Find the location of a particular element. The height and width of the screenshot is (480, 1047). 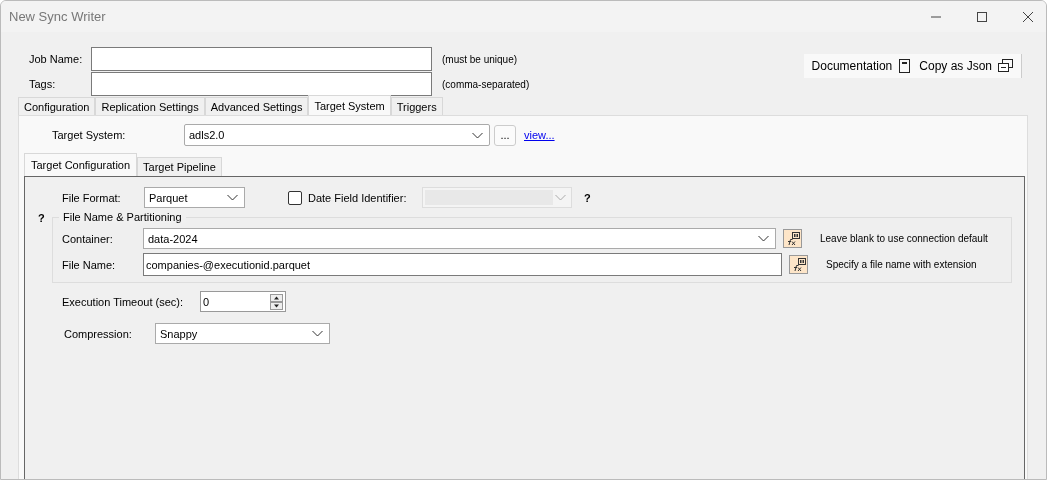

field-hint: (must be unique) is located at coordinates (480, 59).